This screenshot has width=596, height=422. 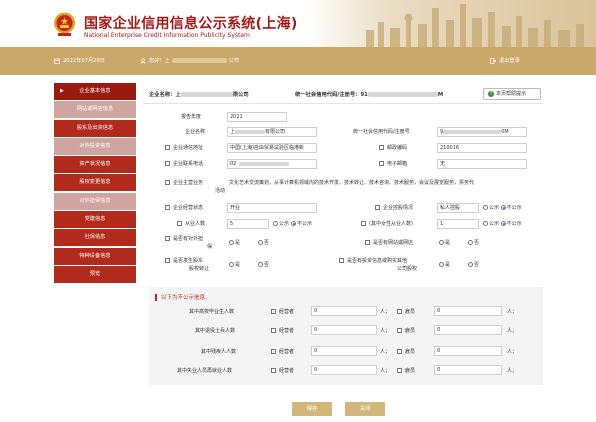 I want to click on guarantee-label: 是否有对外担, so click(x=184, y=238).